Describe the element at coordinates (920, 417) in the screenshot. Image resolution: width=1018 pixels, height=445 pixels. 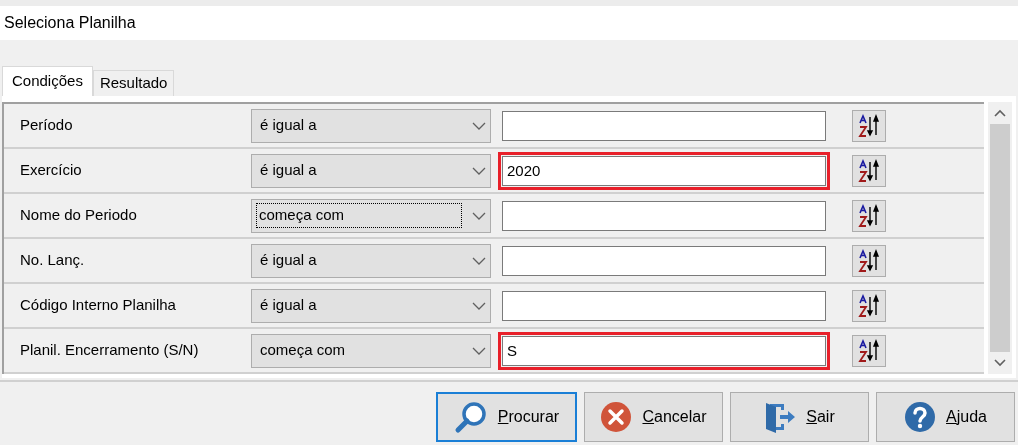
I see `help-icon` at that location.